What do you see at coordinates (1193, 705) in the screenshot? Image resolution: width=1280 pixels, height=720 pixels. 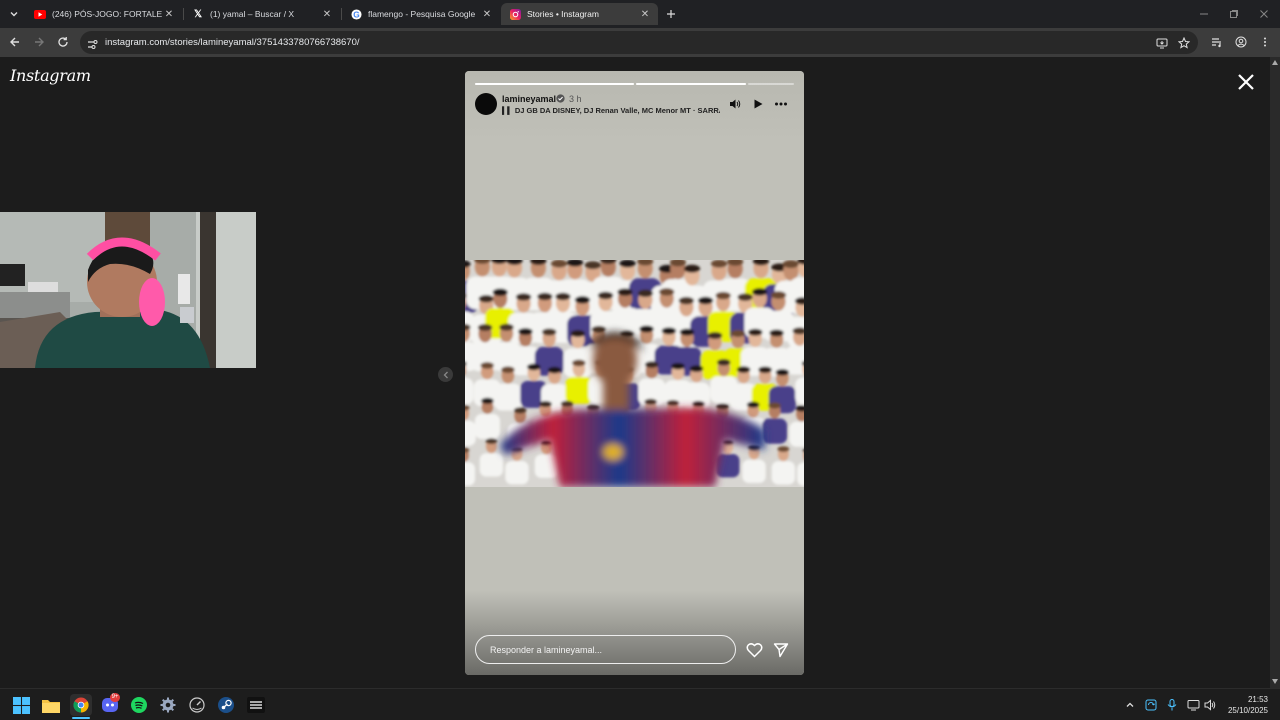 I see `network-icon` at bounding box center [1193, 705].